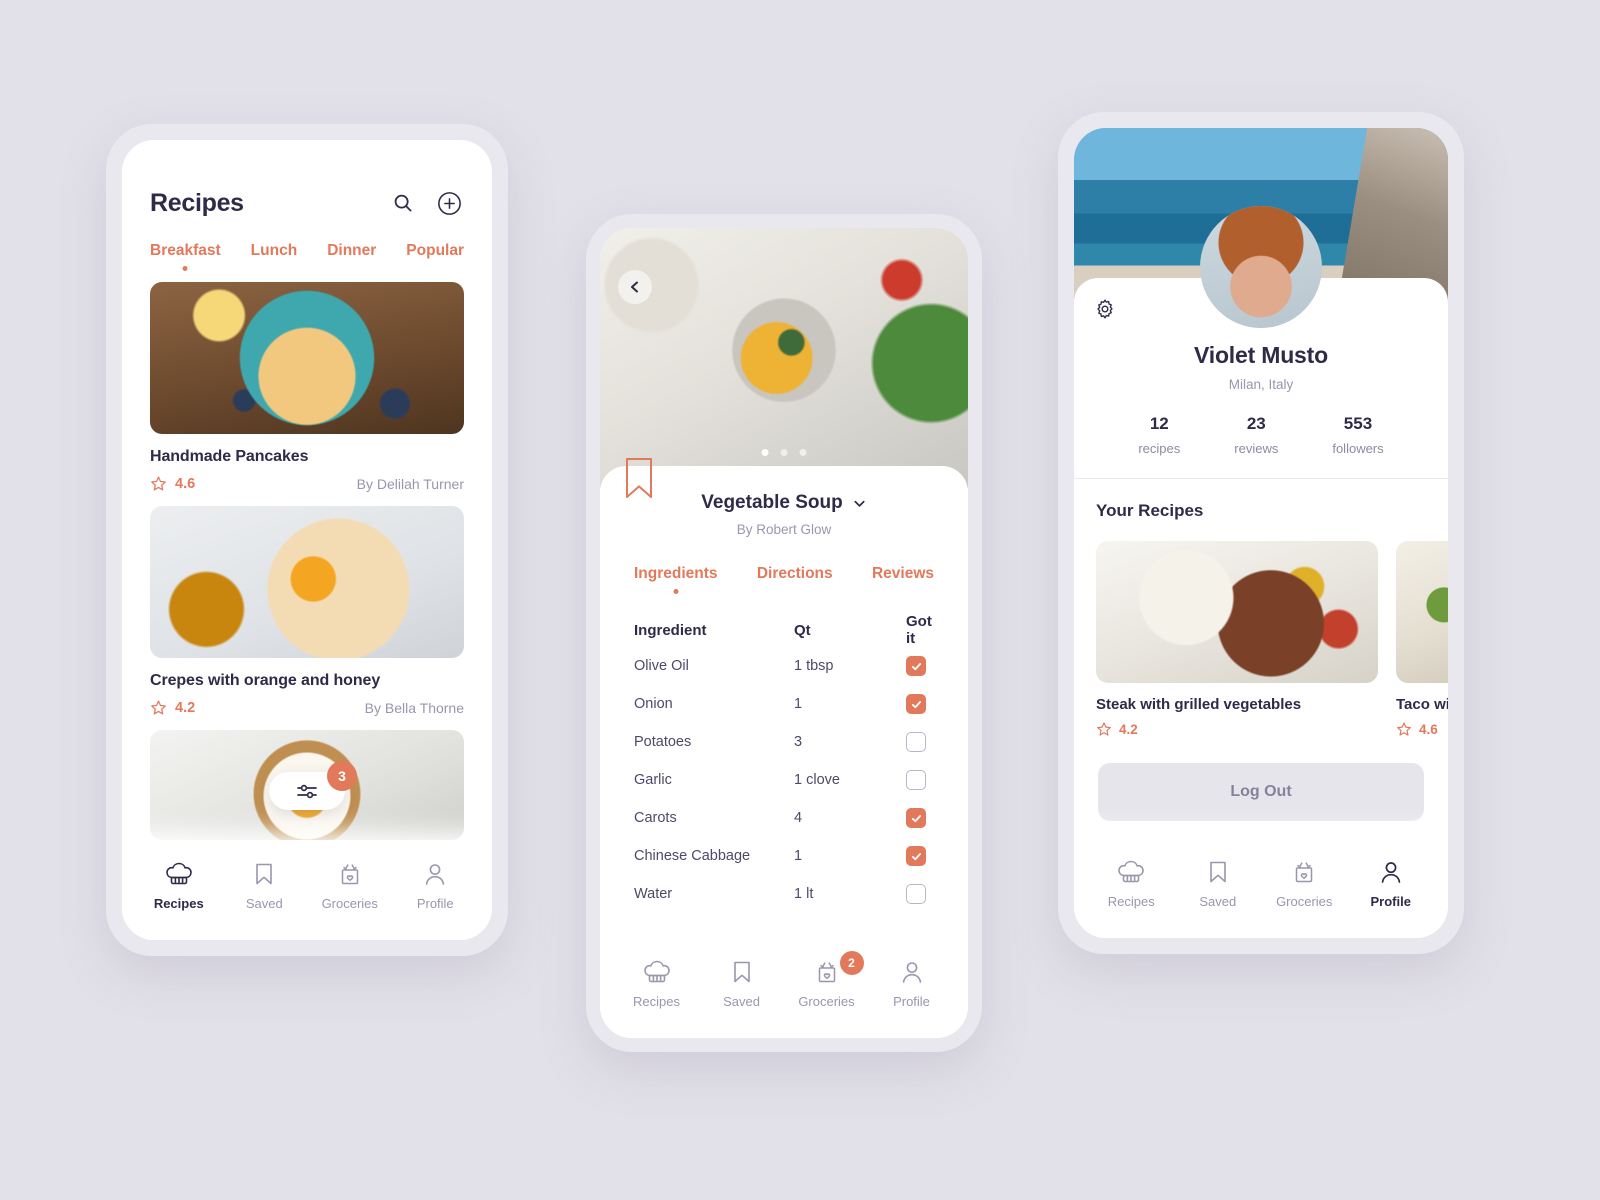 The image size is (1600, 1200). I want to click on header-actions, so click(426, 203).